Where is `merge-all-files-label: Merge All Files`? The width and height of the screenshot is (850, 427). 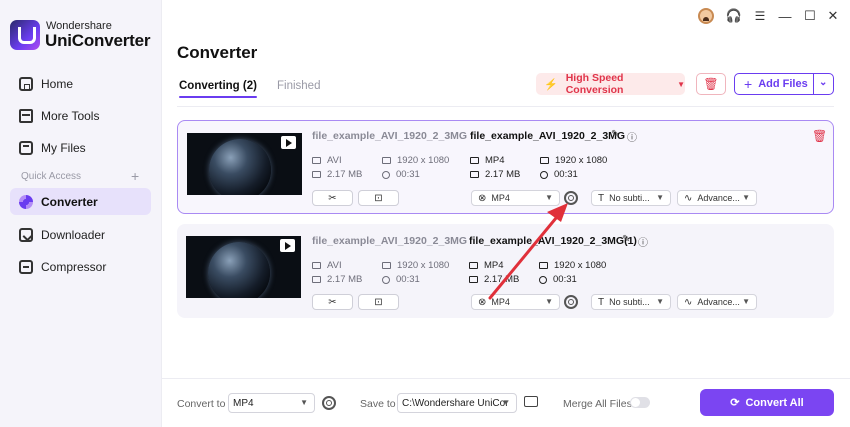
merge-all-files-label: Merge All Files is located at coordinates (597, 404).